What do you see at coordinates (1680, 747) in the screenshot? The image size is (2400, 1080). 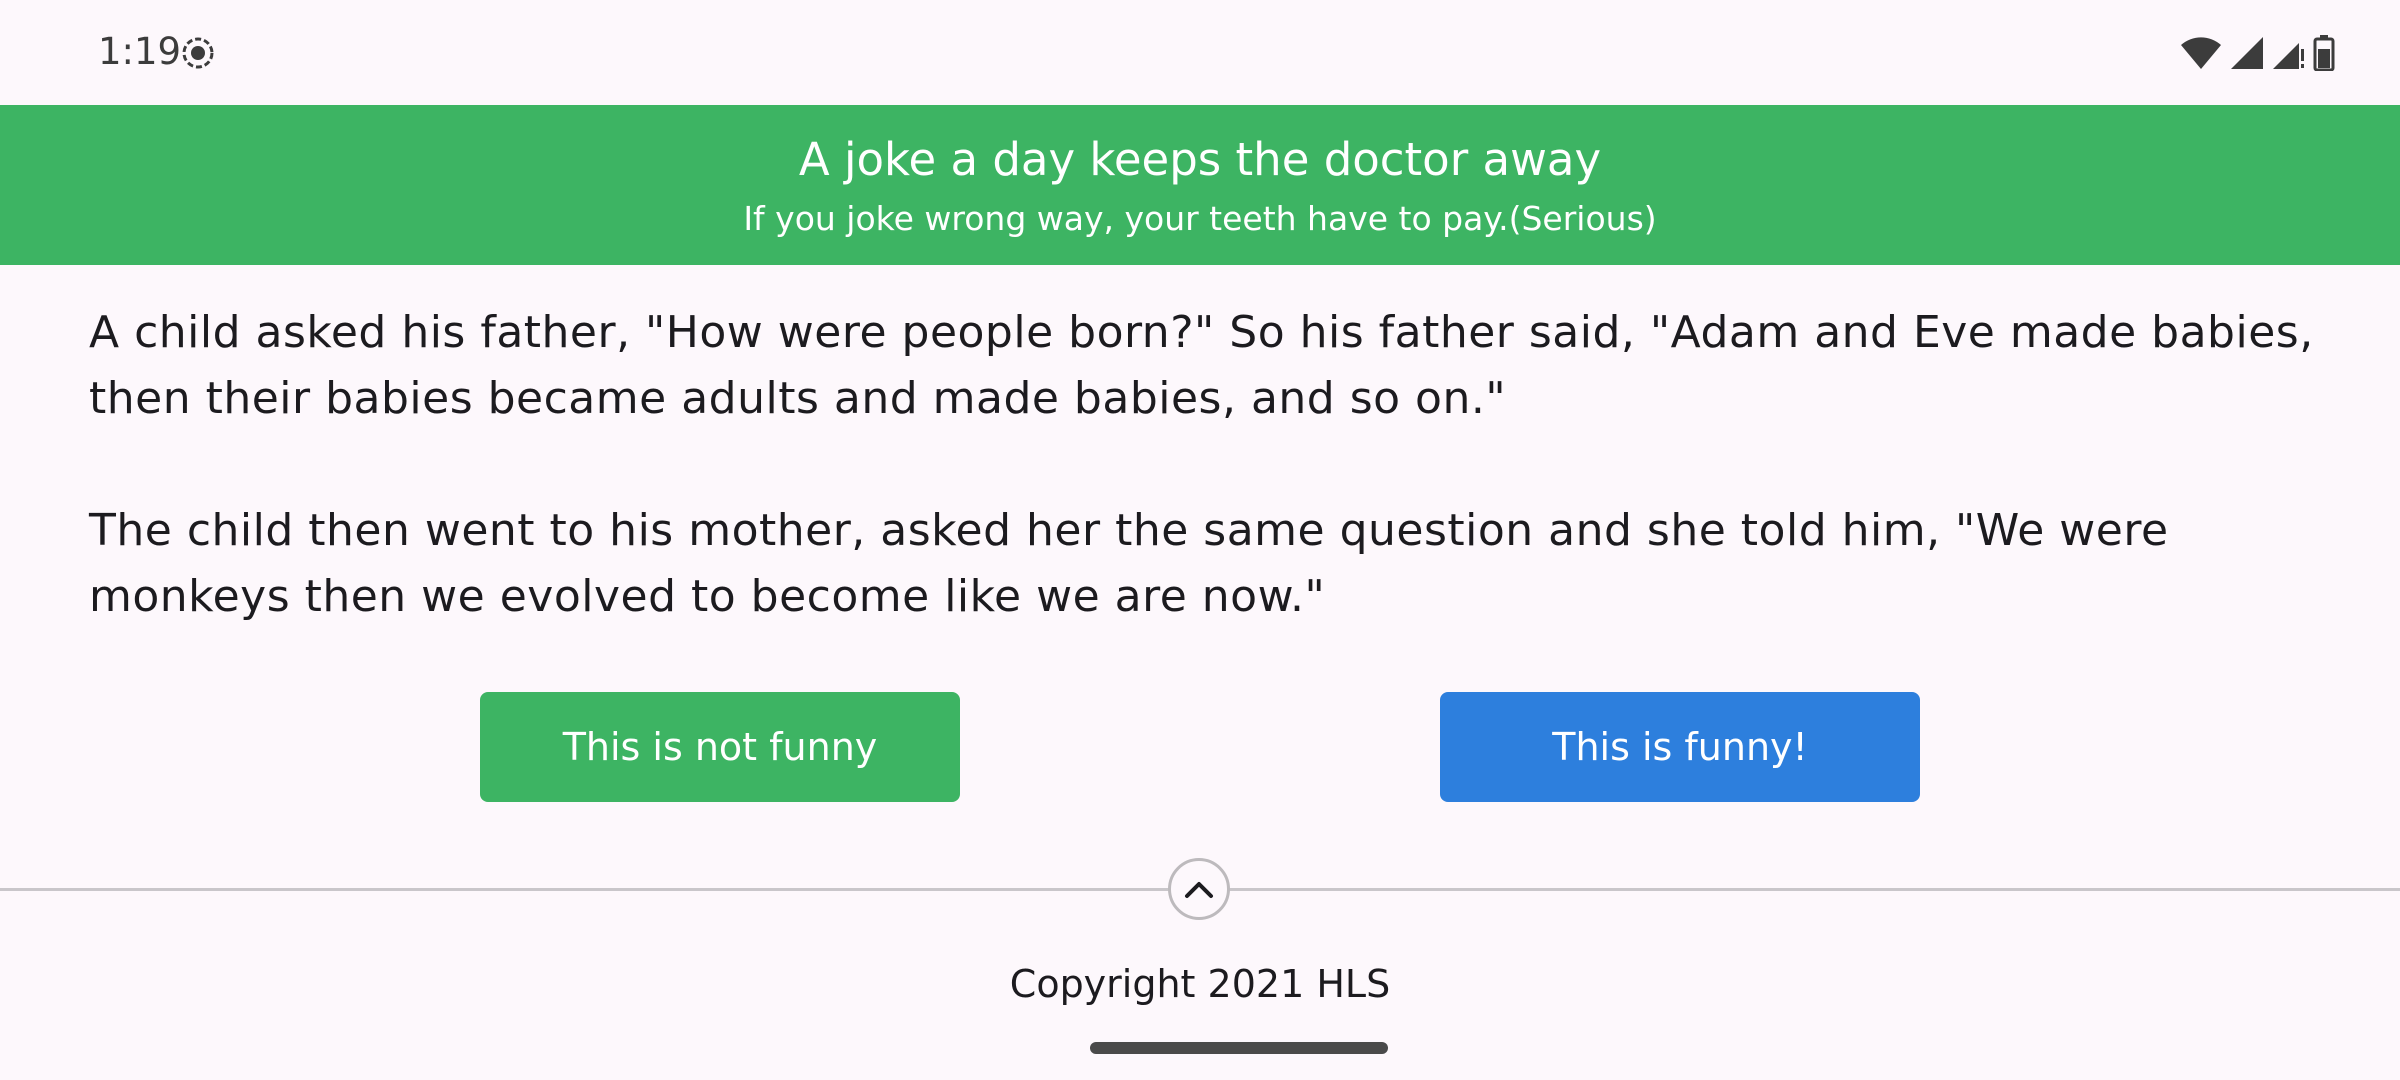 I see `funny-button: This is funny!` at bounding box center [1680, 747].